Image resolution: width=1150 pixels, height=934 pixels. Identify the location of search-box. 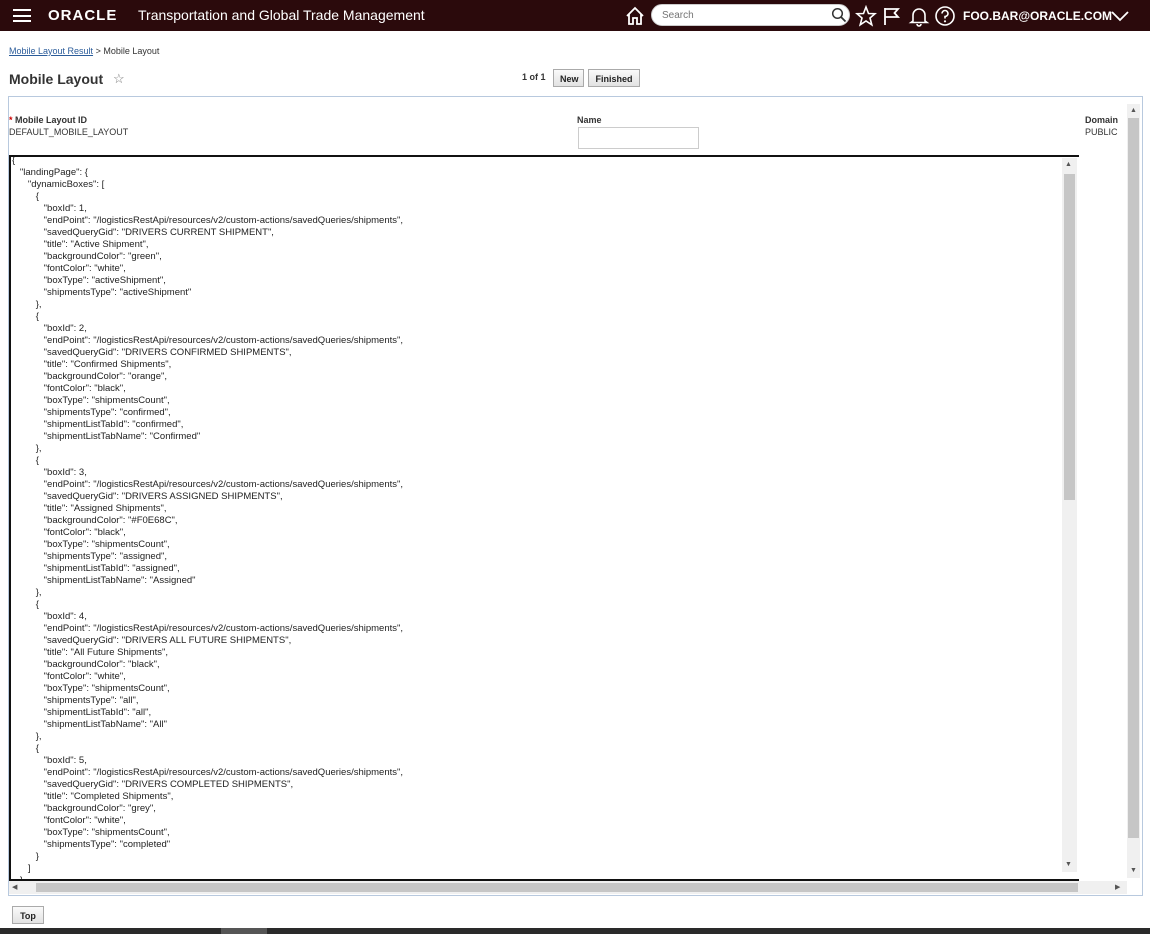
(750, 15).